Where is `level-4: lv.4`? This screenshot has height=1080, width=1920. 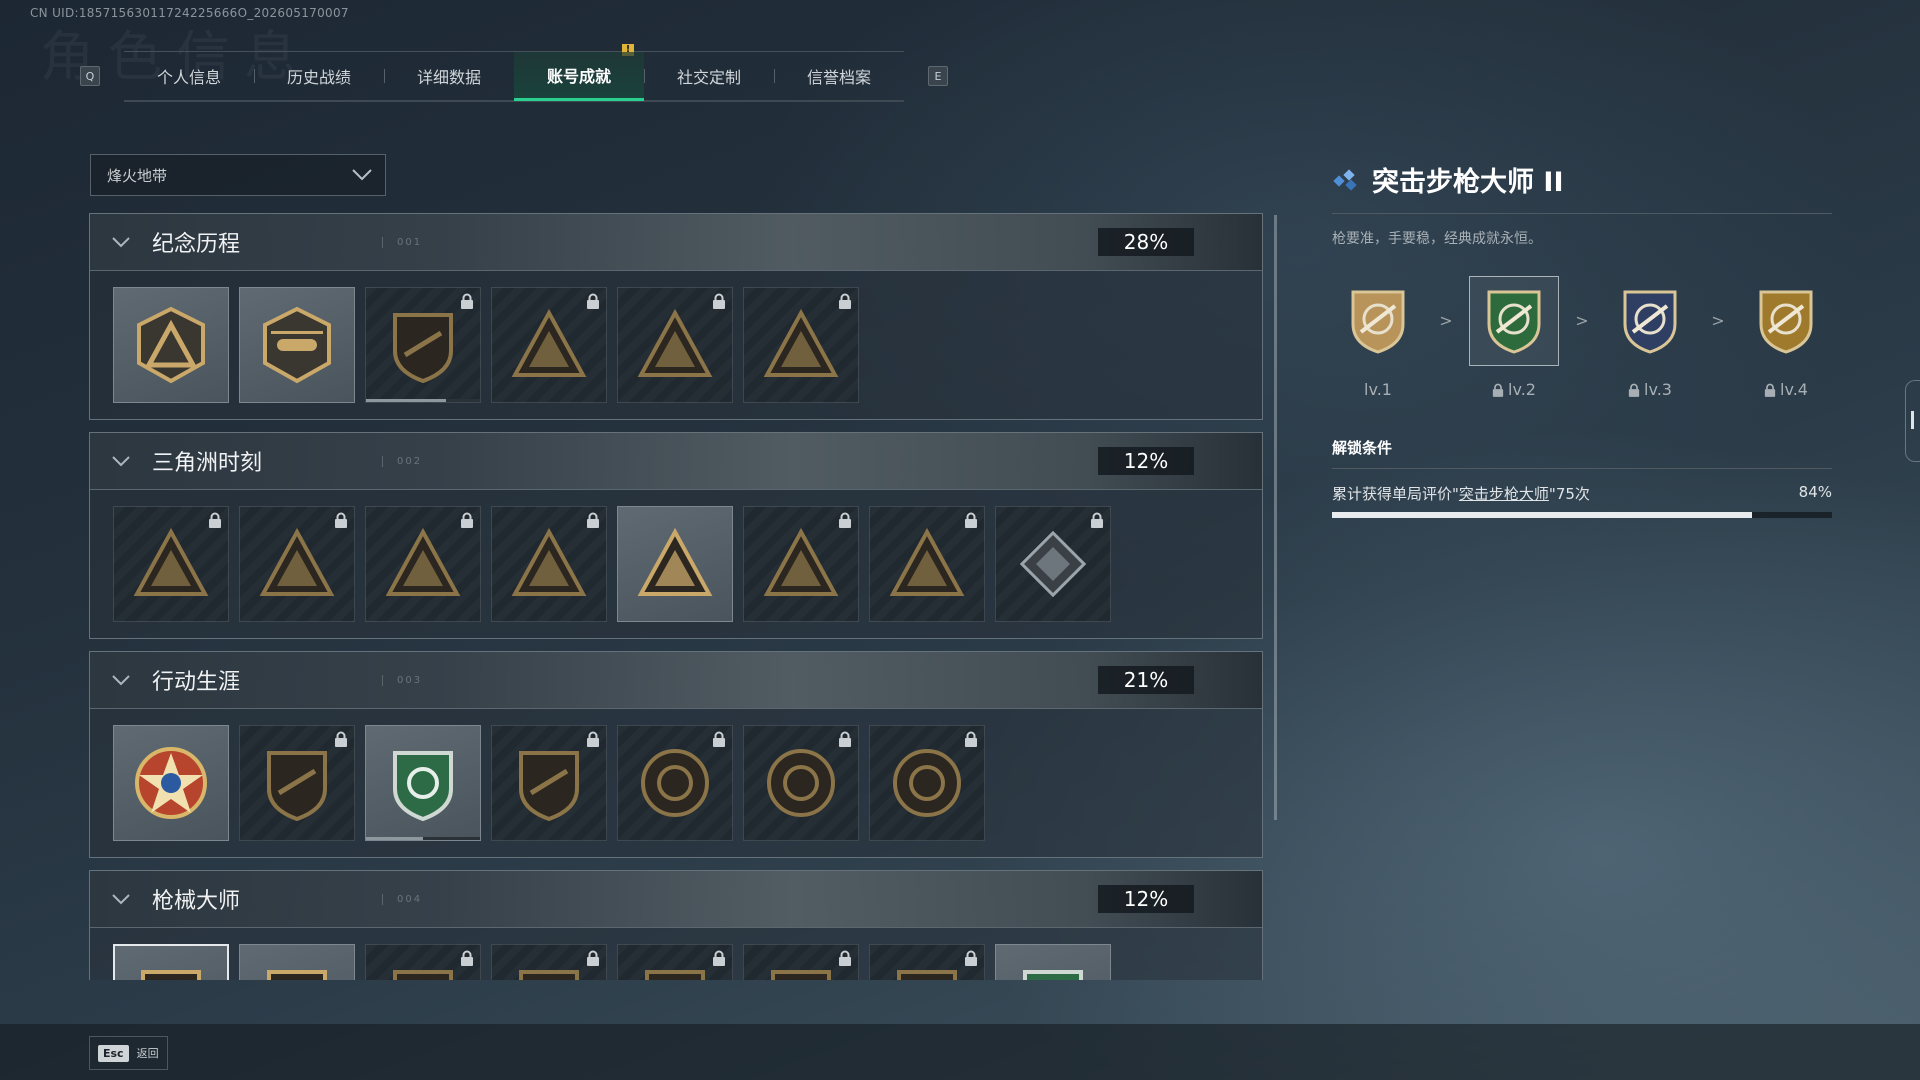
level-4: lv.4 is located at coordinates (1786, 337).